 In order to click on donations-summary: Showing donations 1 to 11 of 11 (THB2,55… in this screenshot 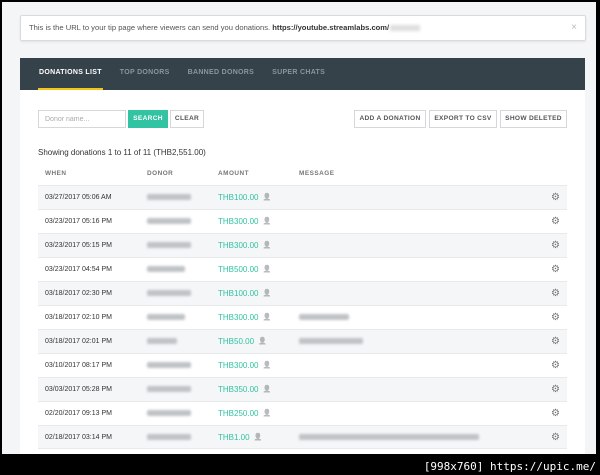, I will do `click(122, 152)`.